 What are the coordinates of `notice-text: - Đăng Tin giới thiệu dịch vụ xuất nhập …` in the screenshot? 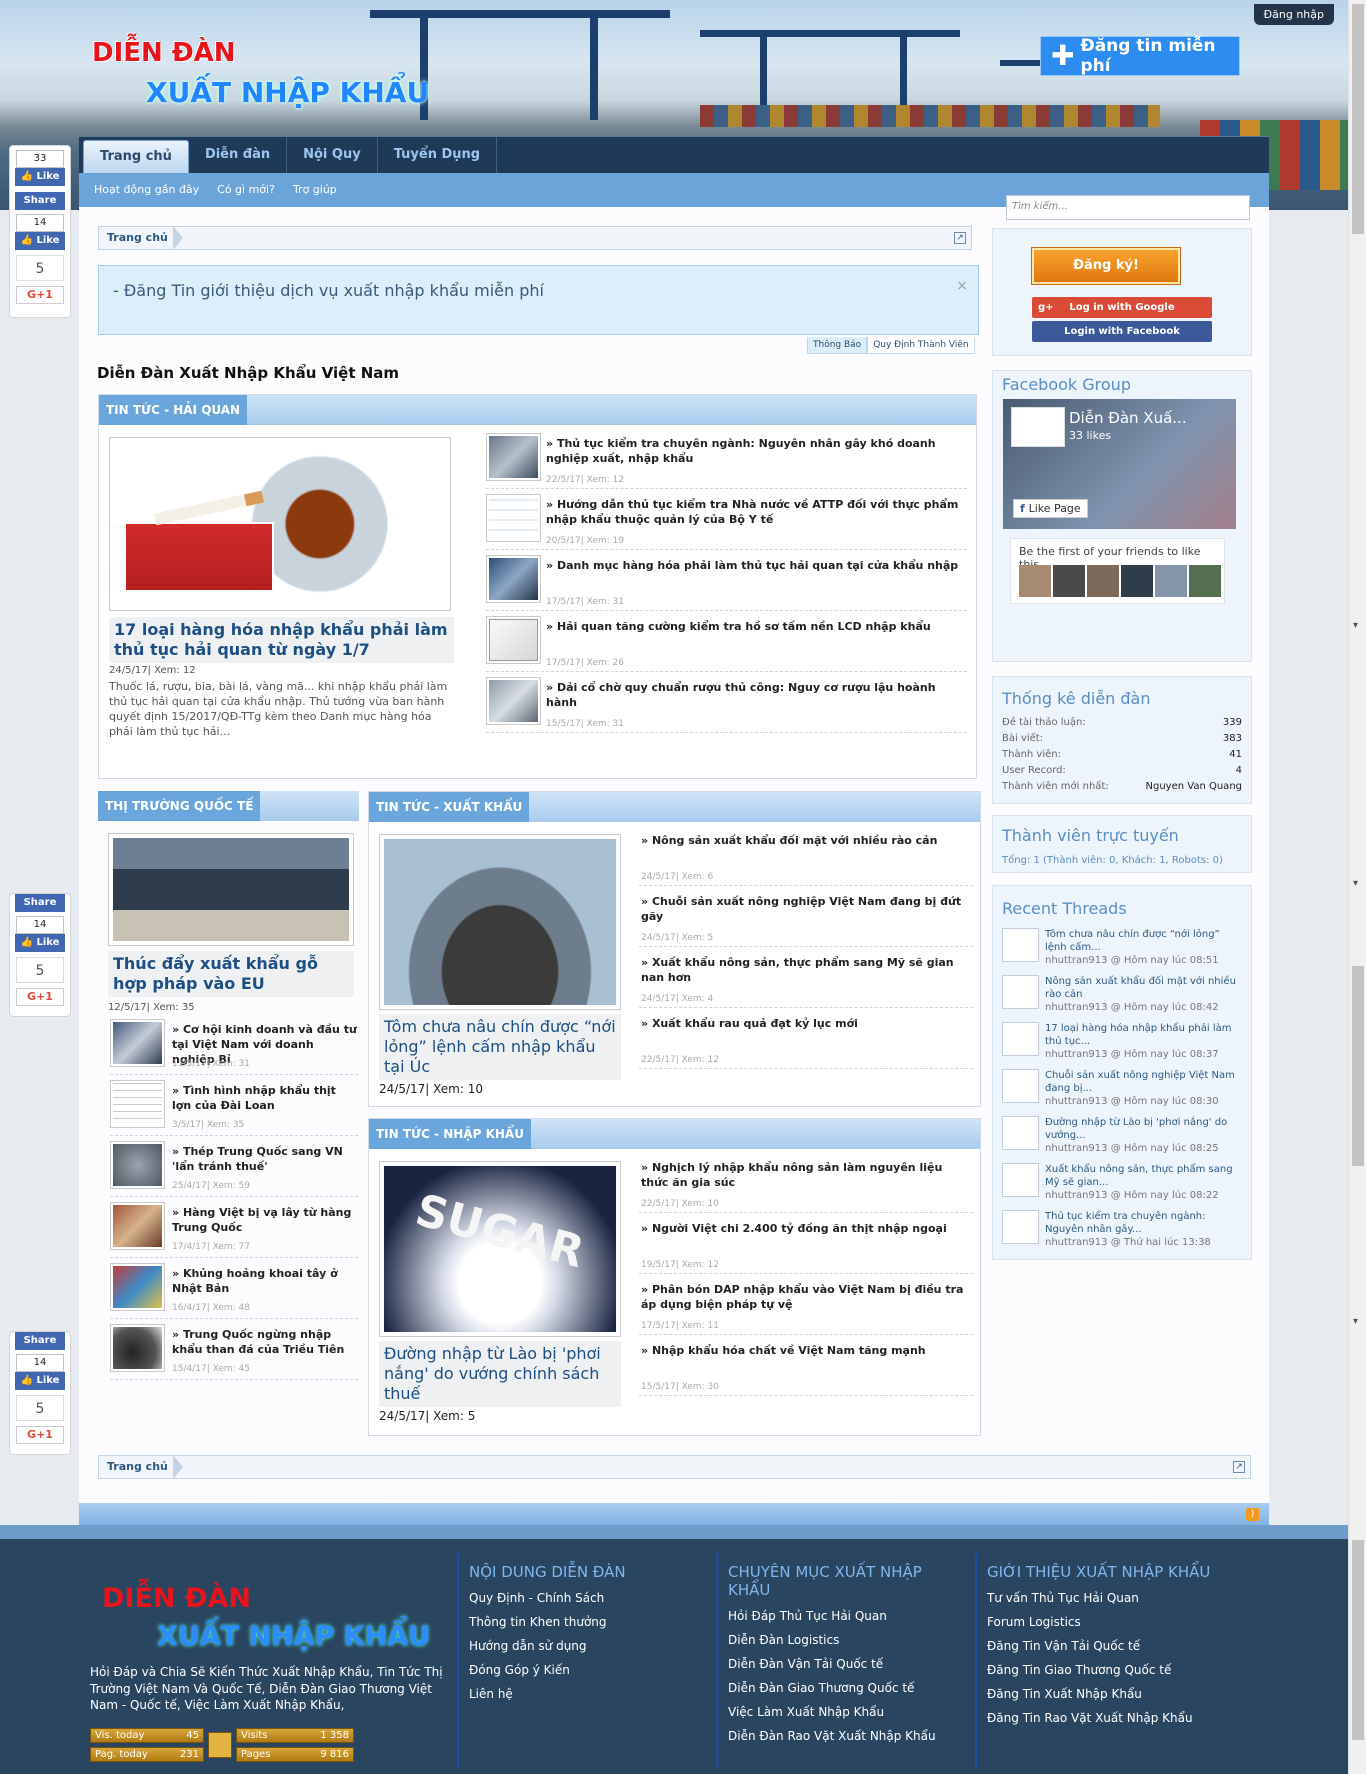 It's located at (328, 290).